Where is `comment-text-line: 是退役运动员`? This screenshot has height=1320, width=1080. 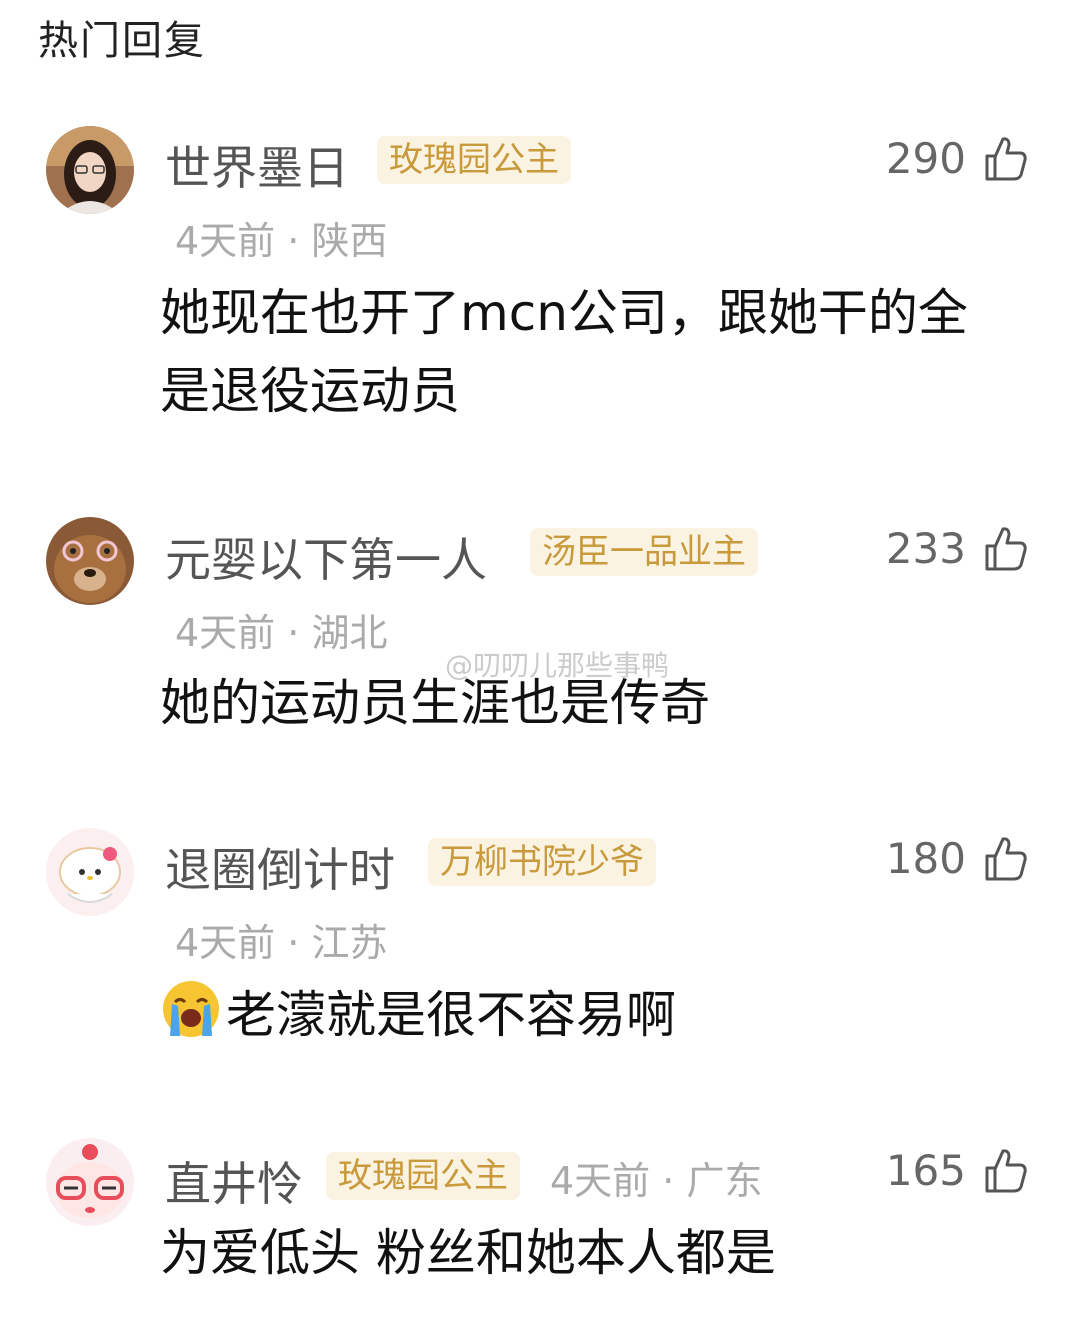 comment-text-line: 是退役运动员 is located at coordinates (310, 391).